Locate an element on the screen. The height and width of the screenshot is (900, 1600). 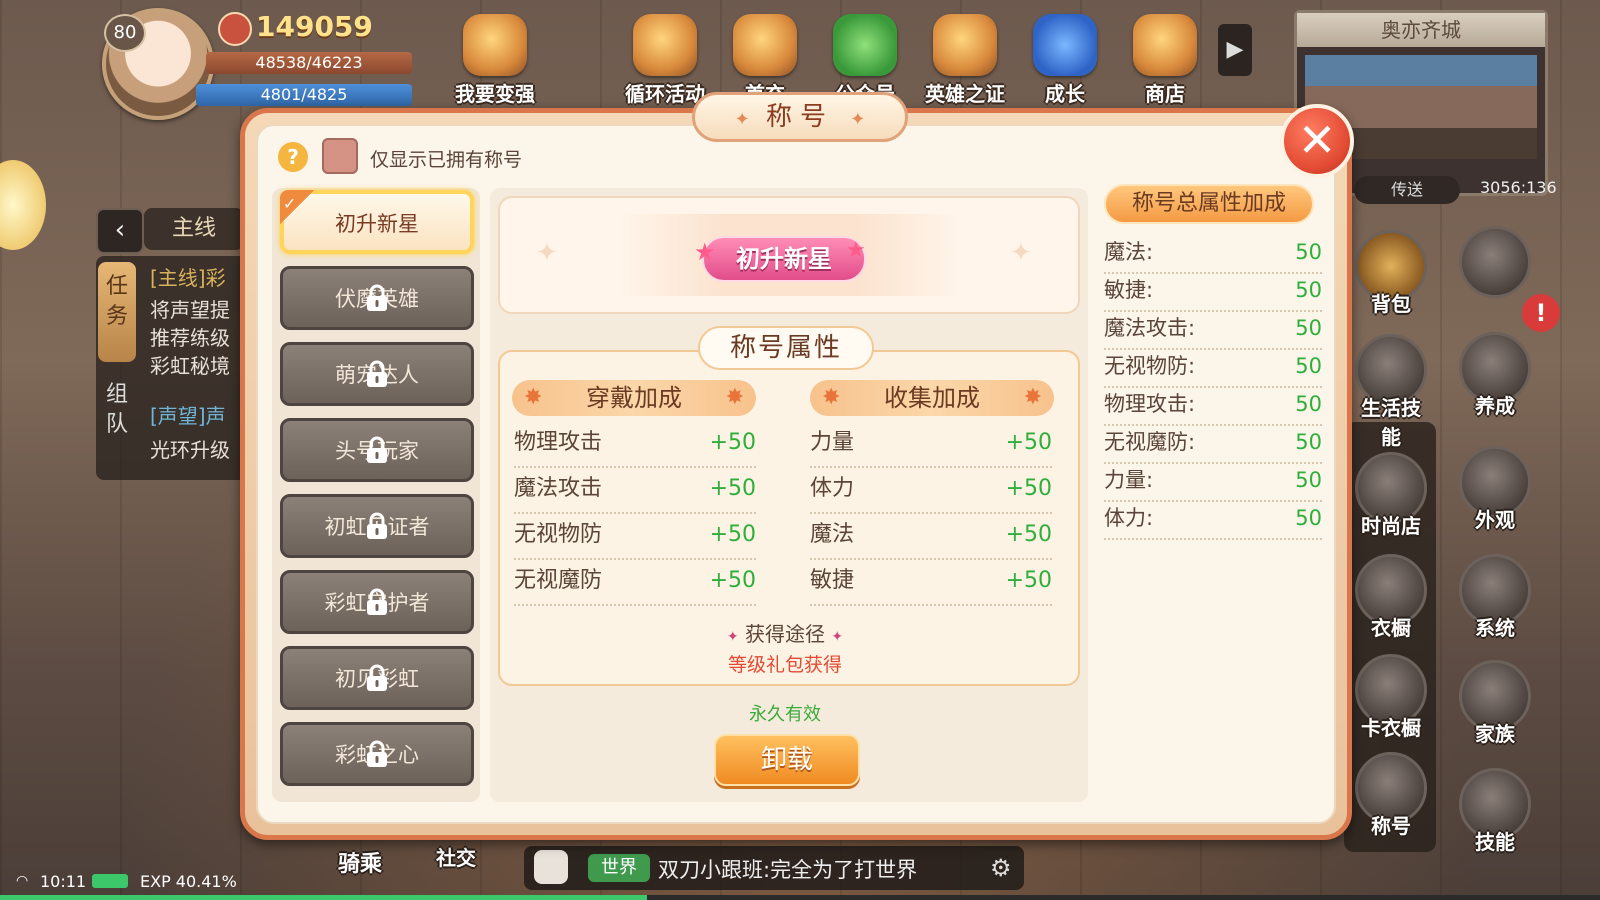
top-menu-hero-proof: 英雄之证 is located at coordinates (965, 60).